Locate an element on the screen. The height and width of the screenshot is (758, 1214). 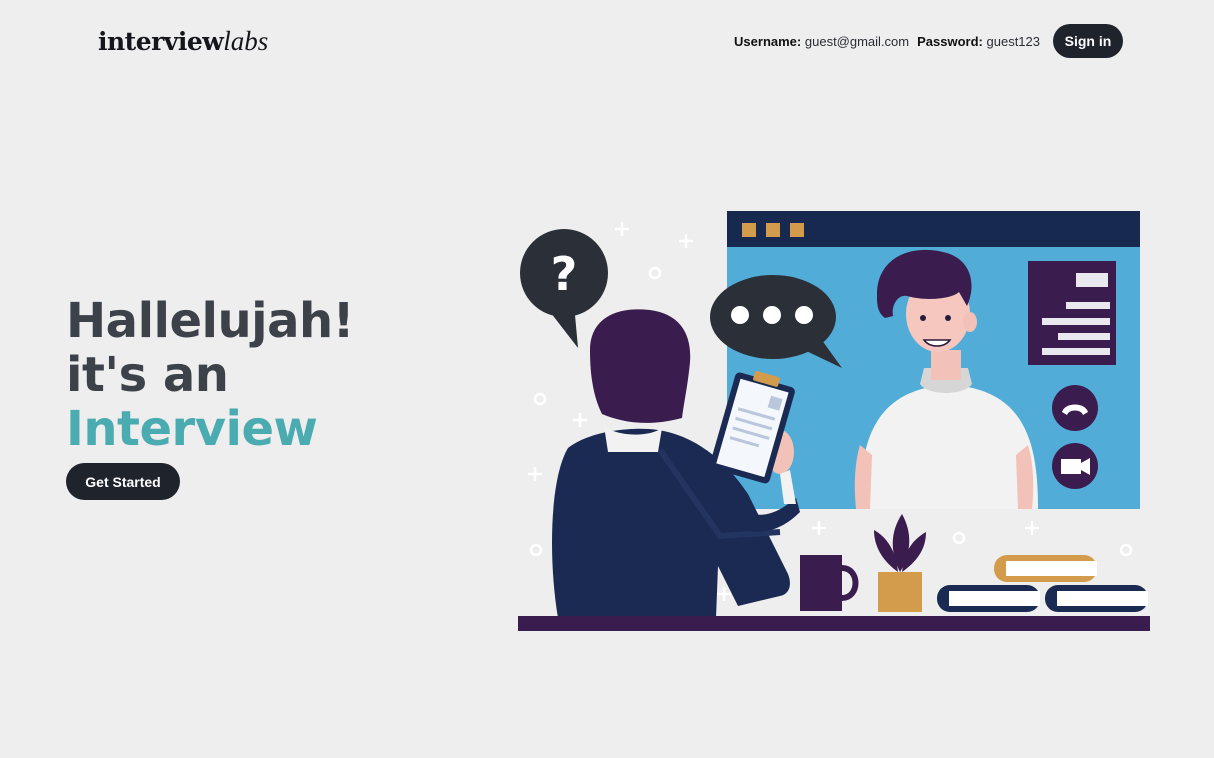
video-camera-icon is located at coordinates (1075, 466).